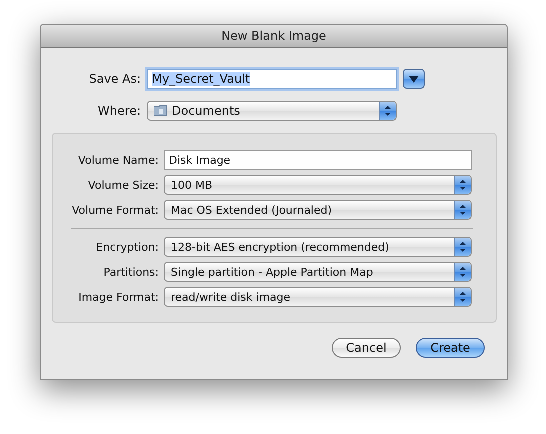 The width and height of the screenshot is (546, 434). Describe the element at coordinates (118, 160) in the screenshot. I see `option-label: Volume Name:` at that location.